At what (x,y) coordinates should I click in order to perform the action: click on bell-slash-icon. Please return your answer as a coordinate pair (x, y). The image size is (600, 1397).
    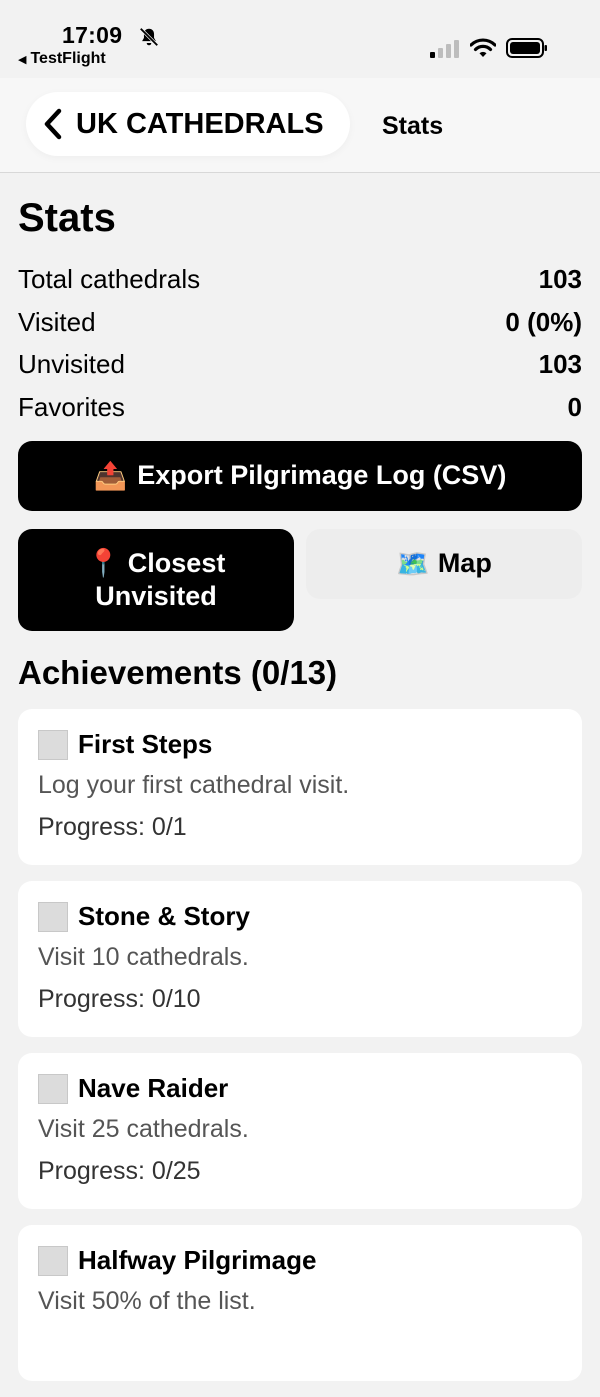
    Looking at the image, I should click on (149, 37).